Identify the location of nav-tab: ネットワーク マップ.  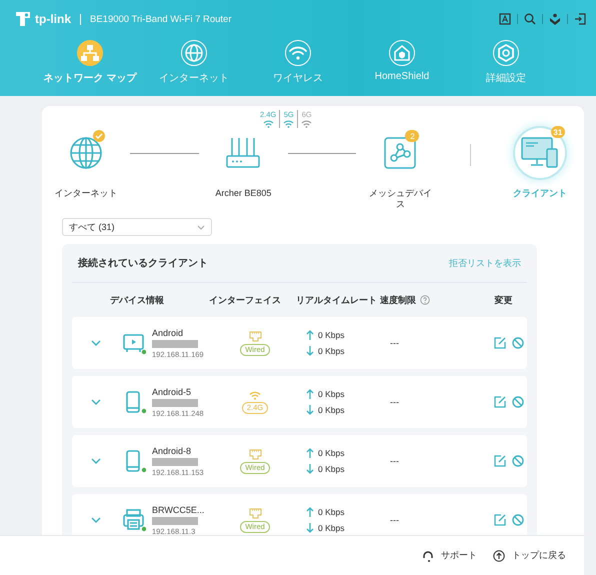
(90, 62).